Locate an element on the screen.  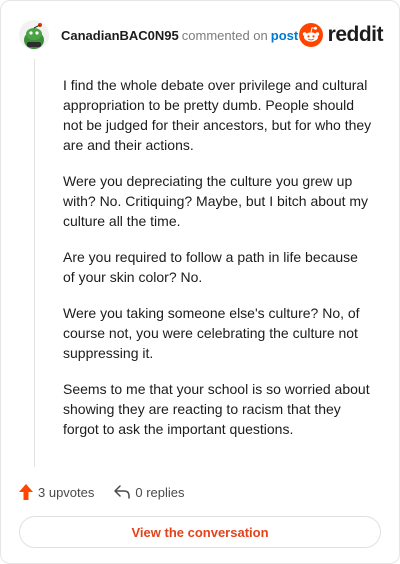
comment-header: CanadianBAC0N95 commented on post reddit is located at coordinates (201, 35).